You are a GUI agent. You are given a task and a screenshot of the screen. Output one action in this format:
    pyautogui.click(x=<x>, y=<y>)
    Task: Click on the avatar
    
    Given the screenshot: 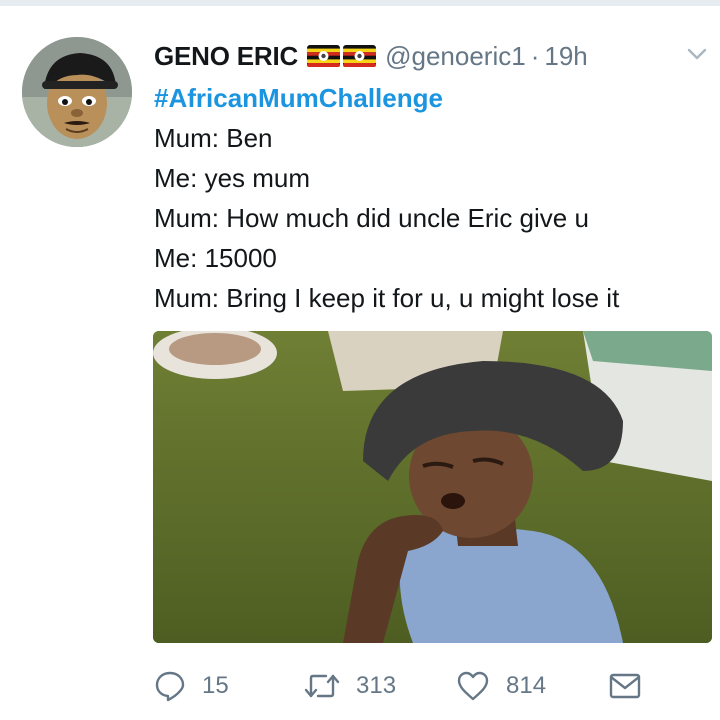 What is the action you would take?
    pyautogui.click(x=77, y=92)
    